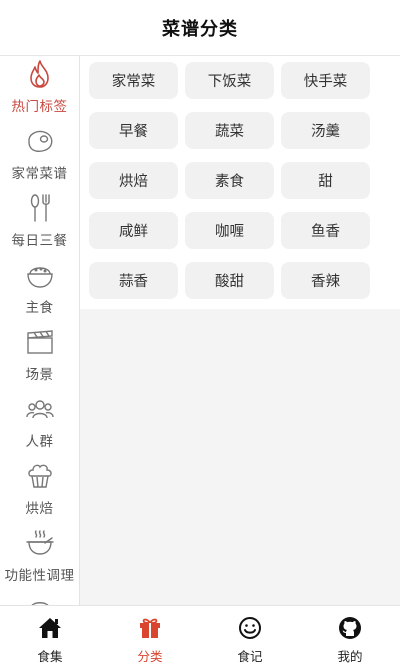  I want to click on sidebar-item-staple: 主食, so click(39, 290).